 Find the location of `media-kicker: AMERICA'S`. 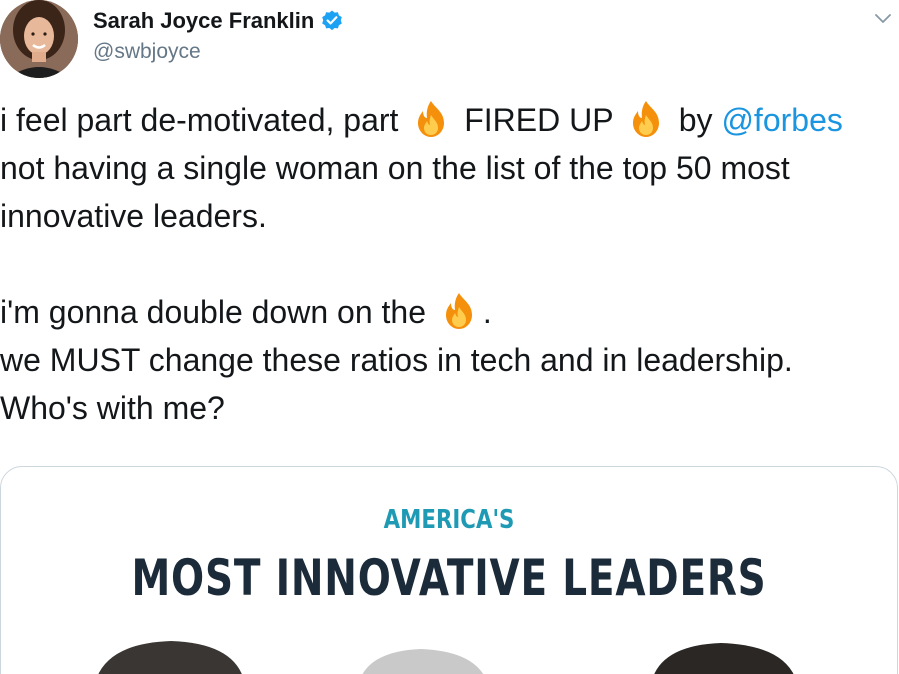

media-kicker: AMERICA'S is located at coordinates (449, 520).